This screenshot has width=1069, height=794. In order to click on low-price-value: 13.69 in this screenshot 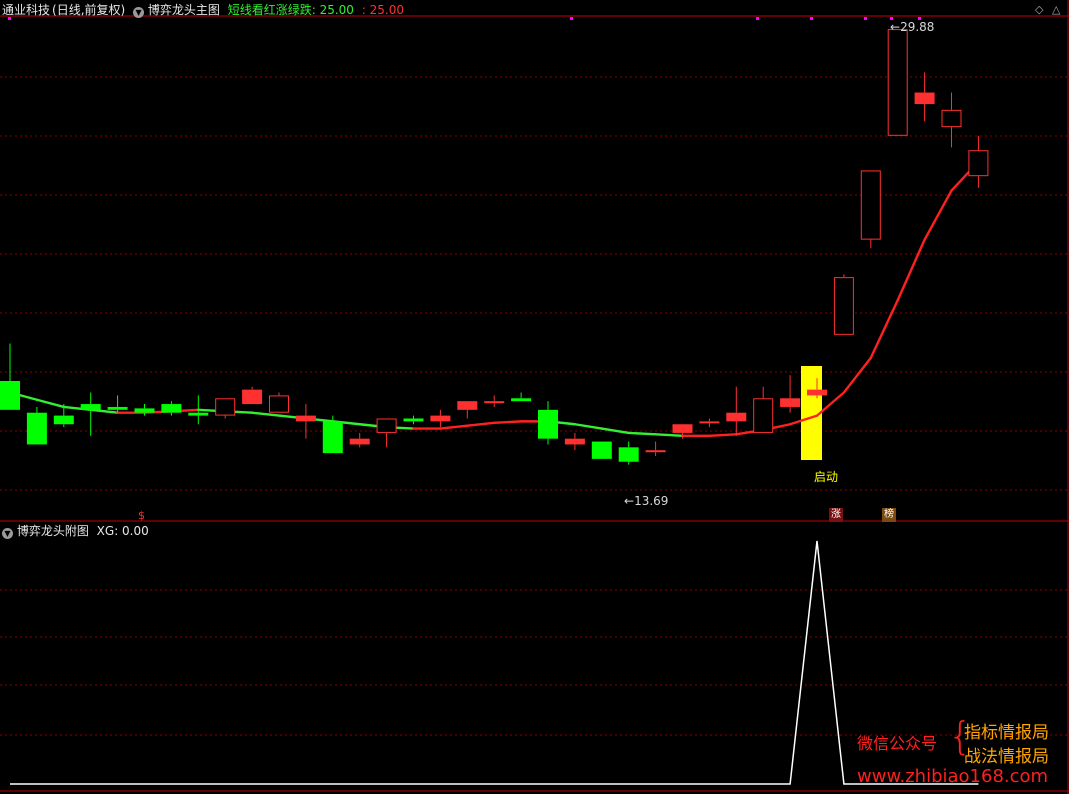, I will do `click(651, 501)`.